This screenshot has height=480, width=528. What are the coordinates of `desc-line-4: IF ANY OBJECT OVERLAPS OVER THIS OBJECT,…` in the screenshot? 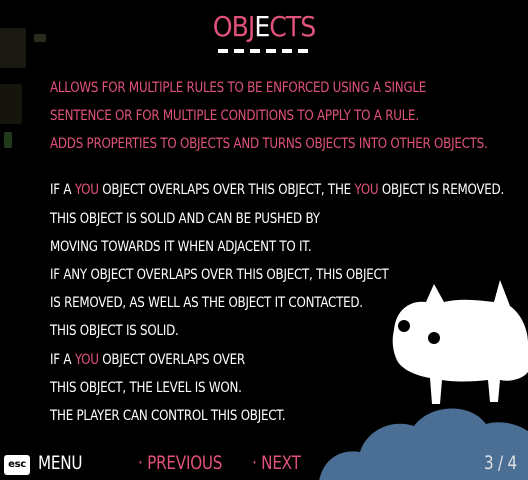 It's located at (219, 275).